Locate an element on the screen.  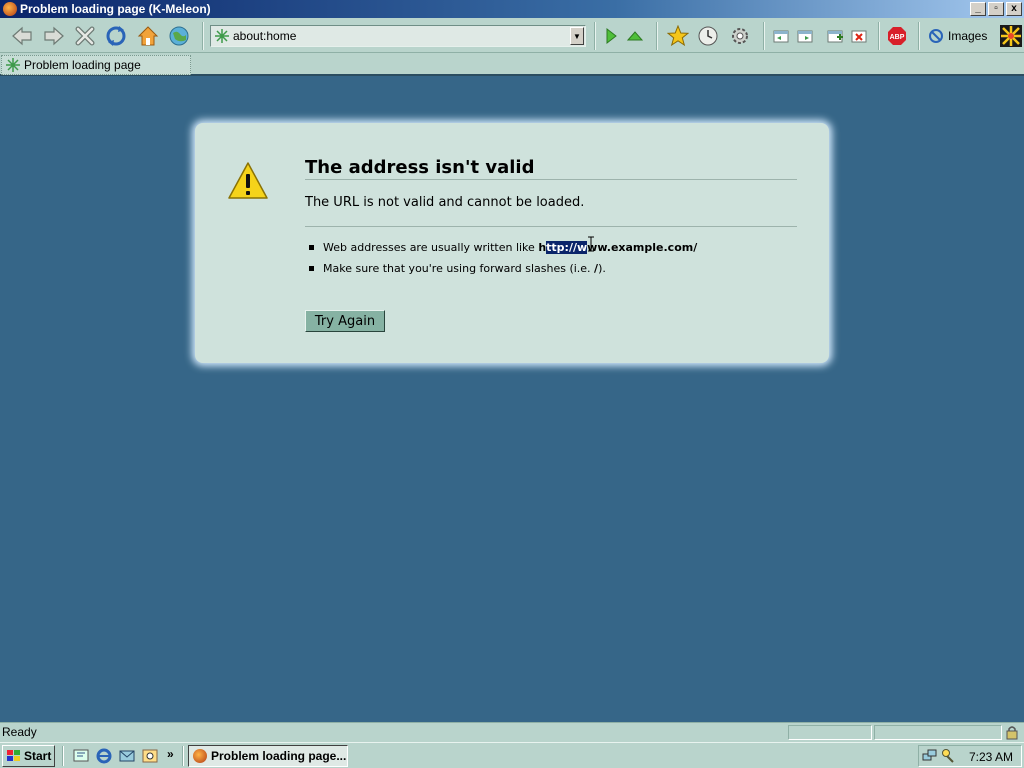
new-window-icon is located at coordinates (835, 36).